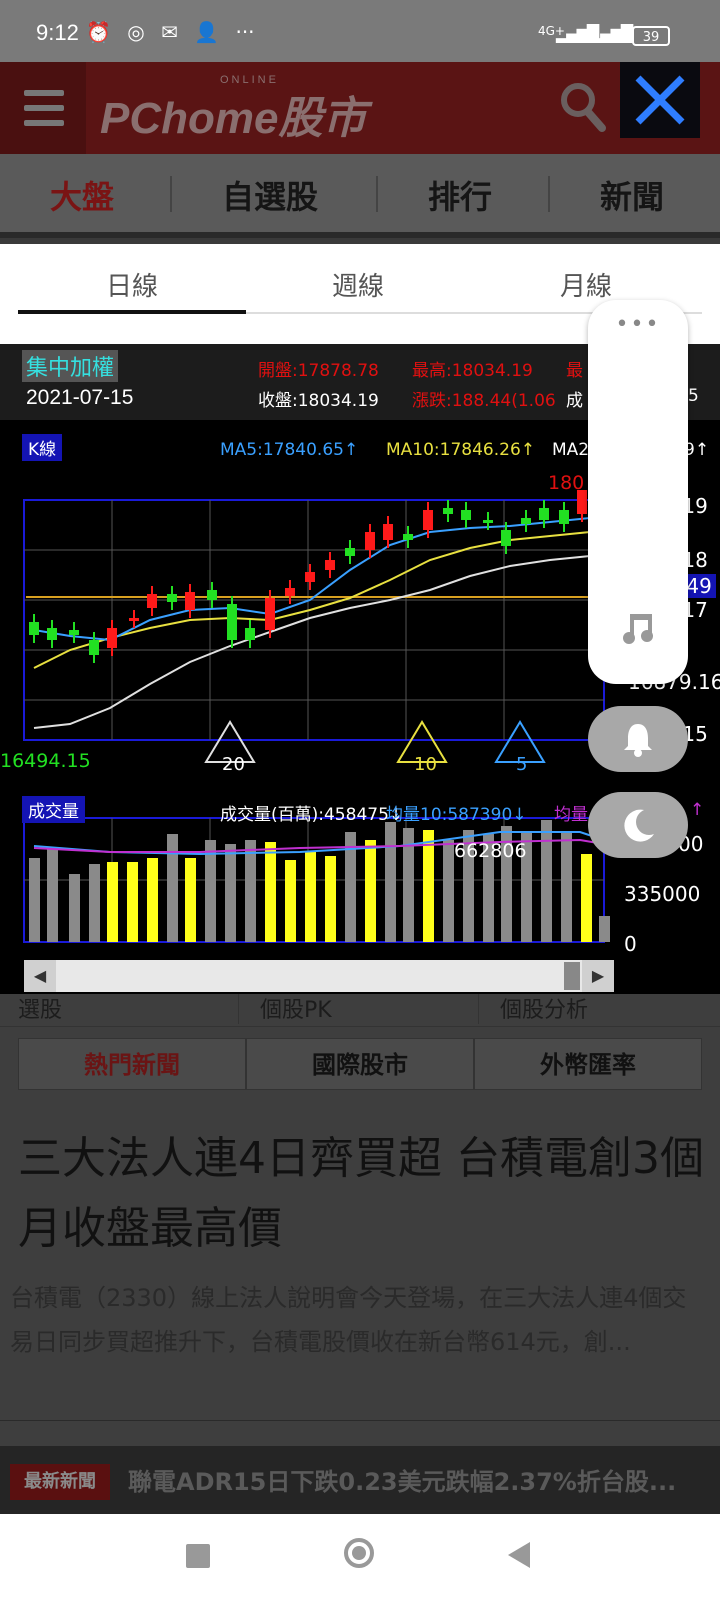  I want to click on tab-ranking: 排行, so click(460, 195).